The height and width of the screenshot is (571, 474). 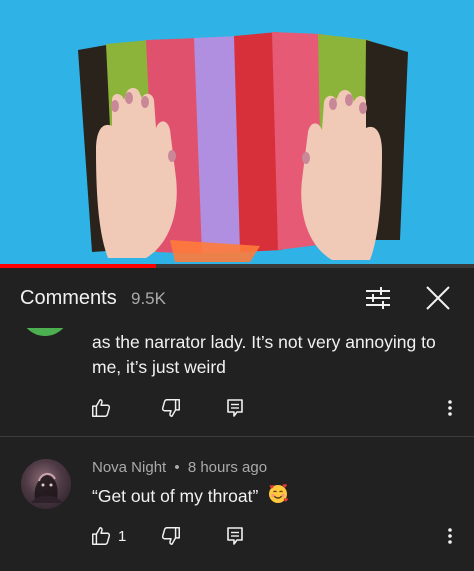 I want to click on avatar-image, so click(x=47, y=488).